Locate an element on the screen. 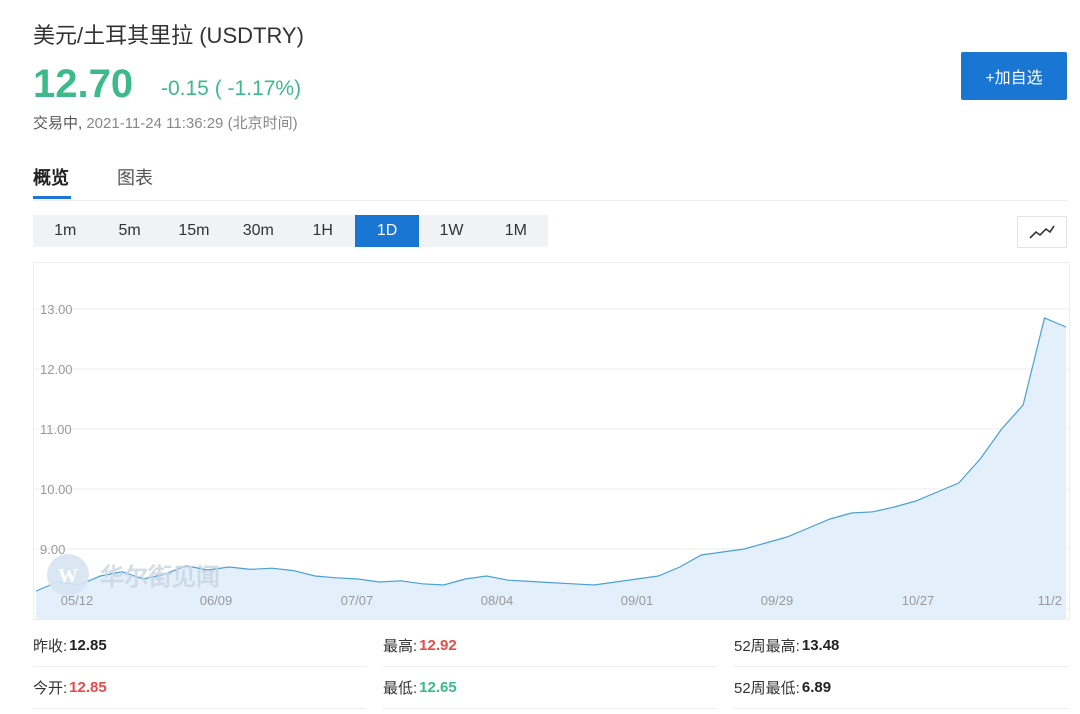 The height and width of the screenshot is (714, 1080). stat-prev-close: 昨收: 12.85 is located at coordinates (199, 646).